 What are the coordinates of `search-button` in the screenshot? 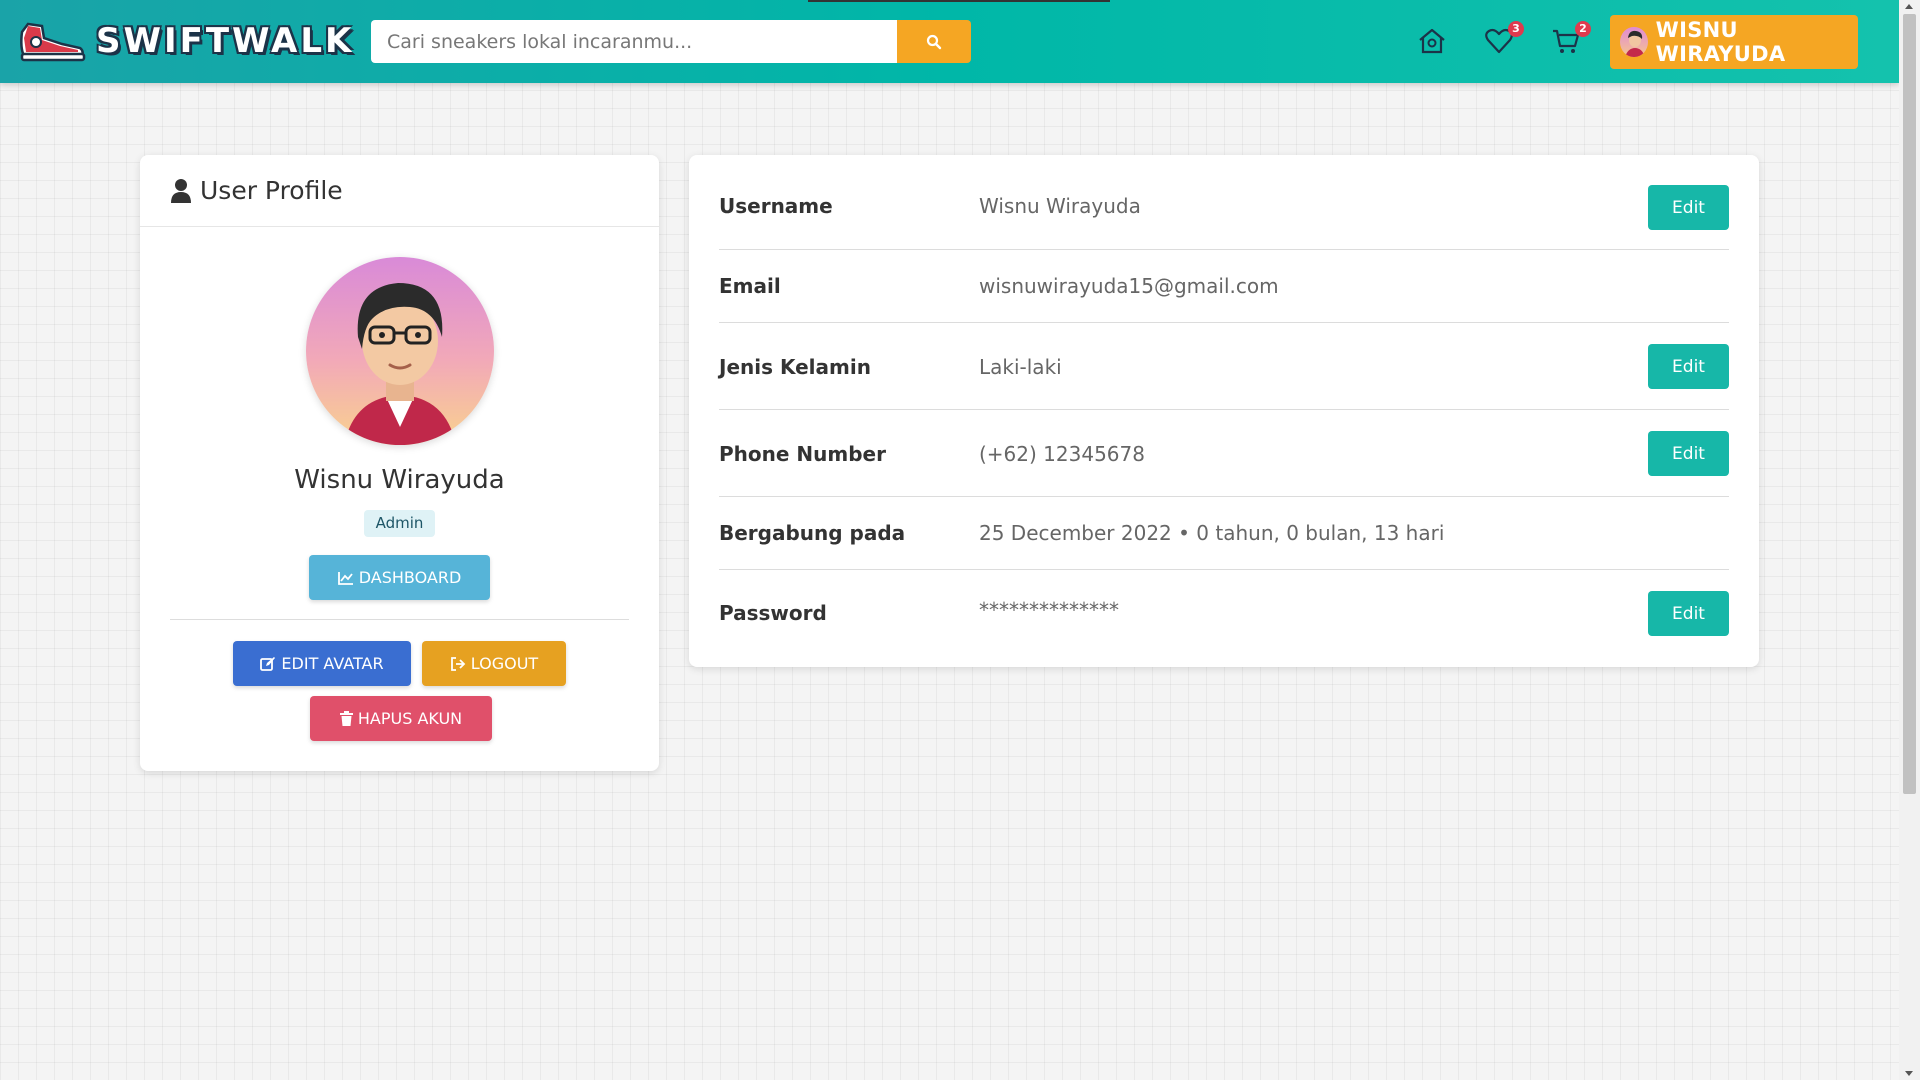 It's located at (934, 41).